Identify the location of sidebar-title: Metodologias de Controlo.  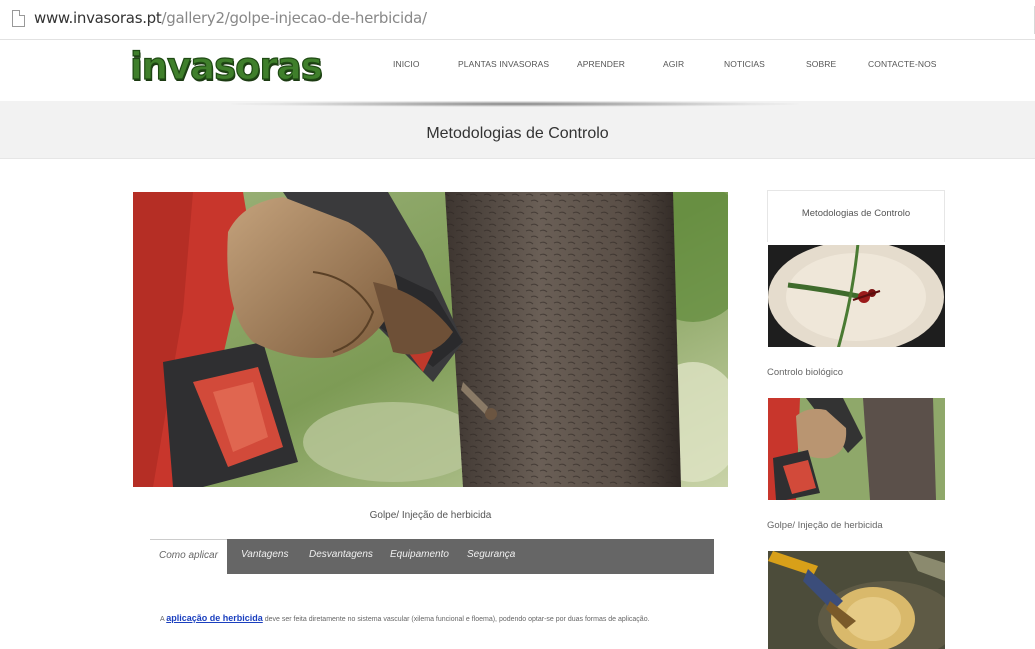
(856, 216).